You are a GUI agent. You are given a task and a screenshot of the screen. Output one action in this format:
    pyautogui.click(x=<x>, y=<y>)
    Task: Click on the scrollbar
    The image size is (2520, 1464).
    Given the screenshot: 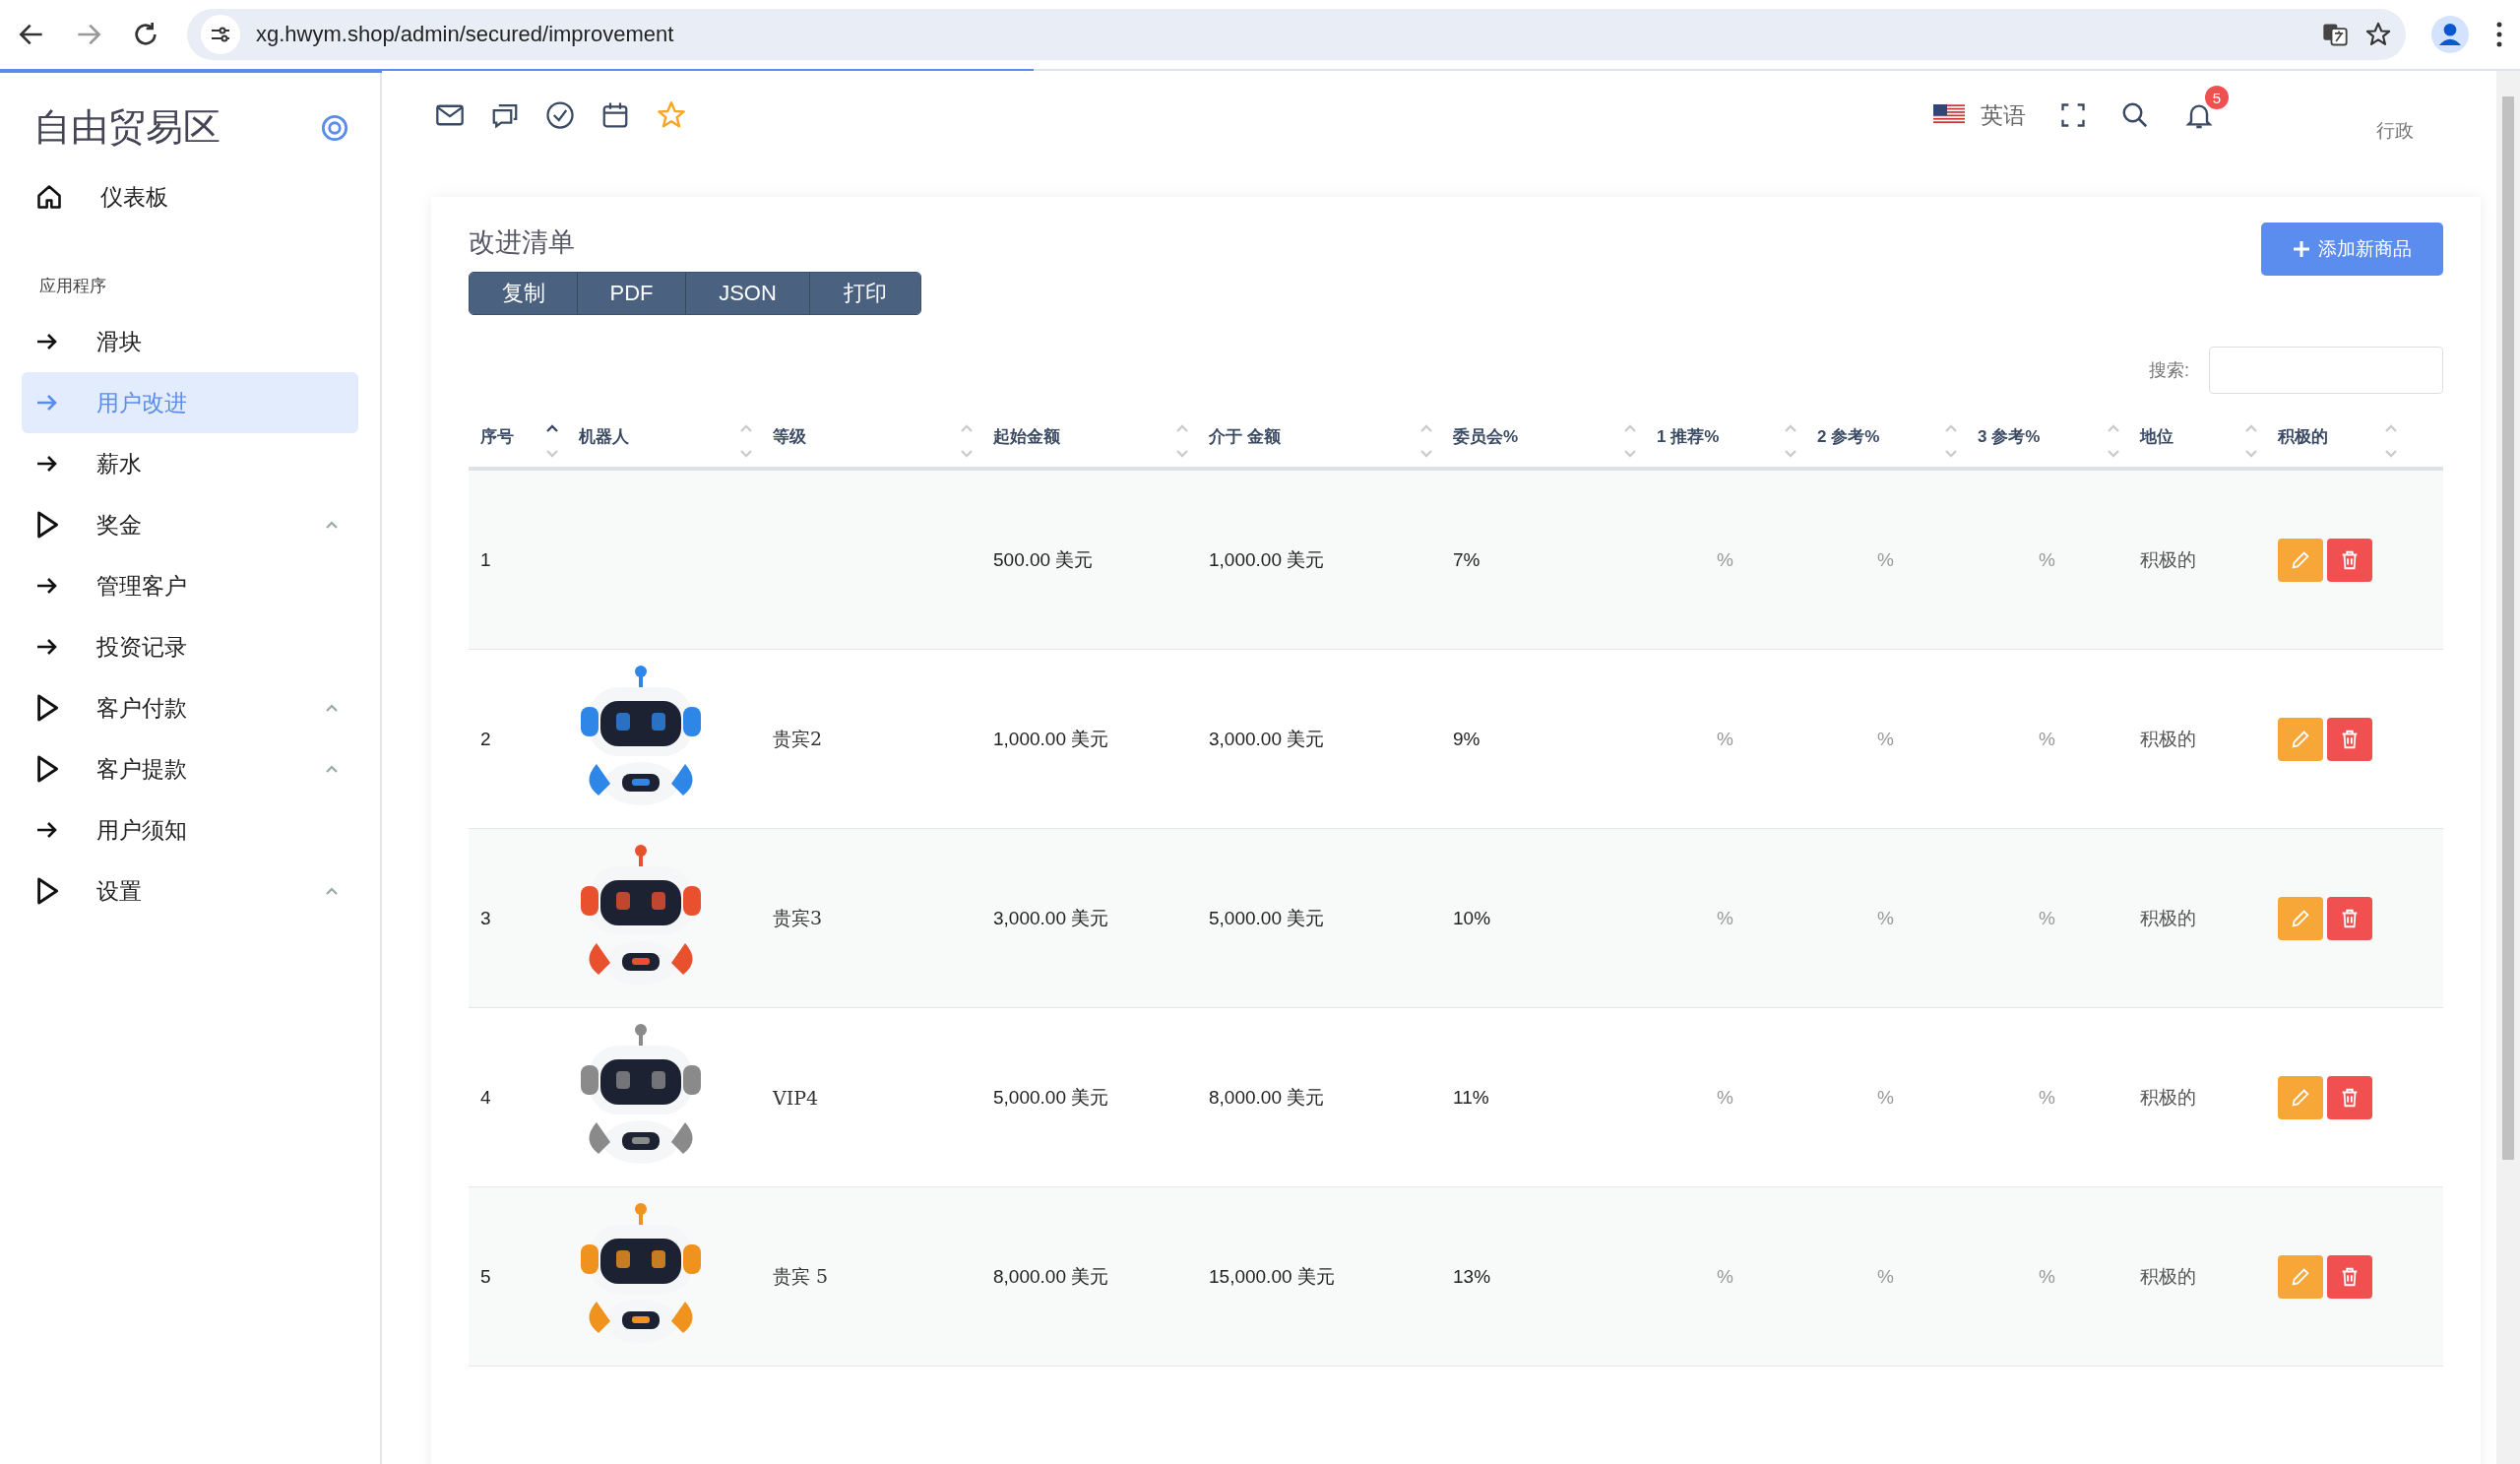 What is the action you would take?
    pyautogui.click(x=2508, y=768)
    